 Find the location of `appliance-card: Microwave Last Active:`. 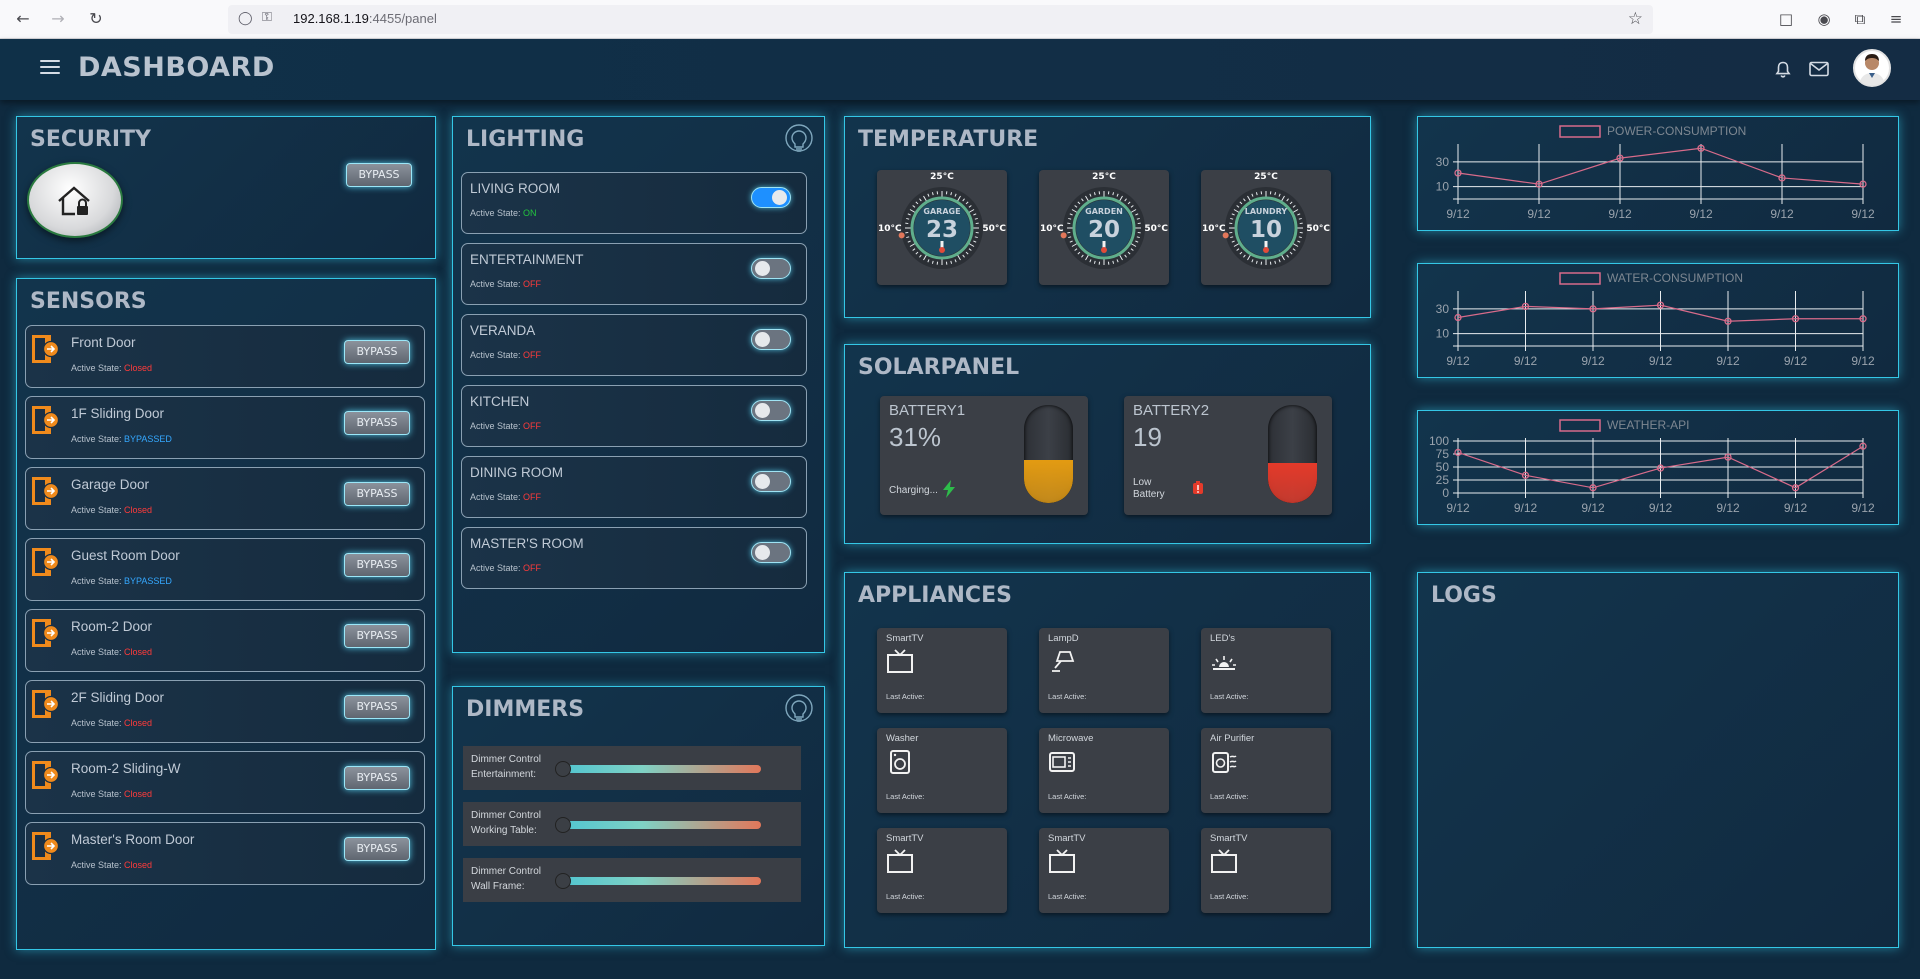

appliance-card: Microwave Last Active: is located at coordinates (1104, 770).